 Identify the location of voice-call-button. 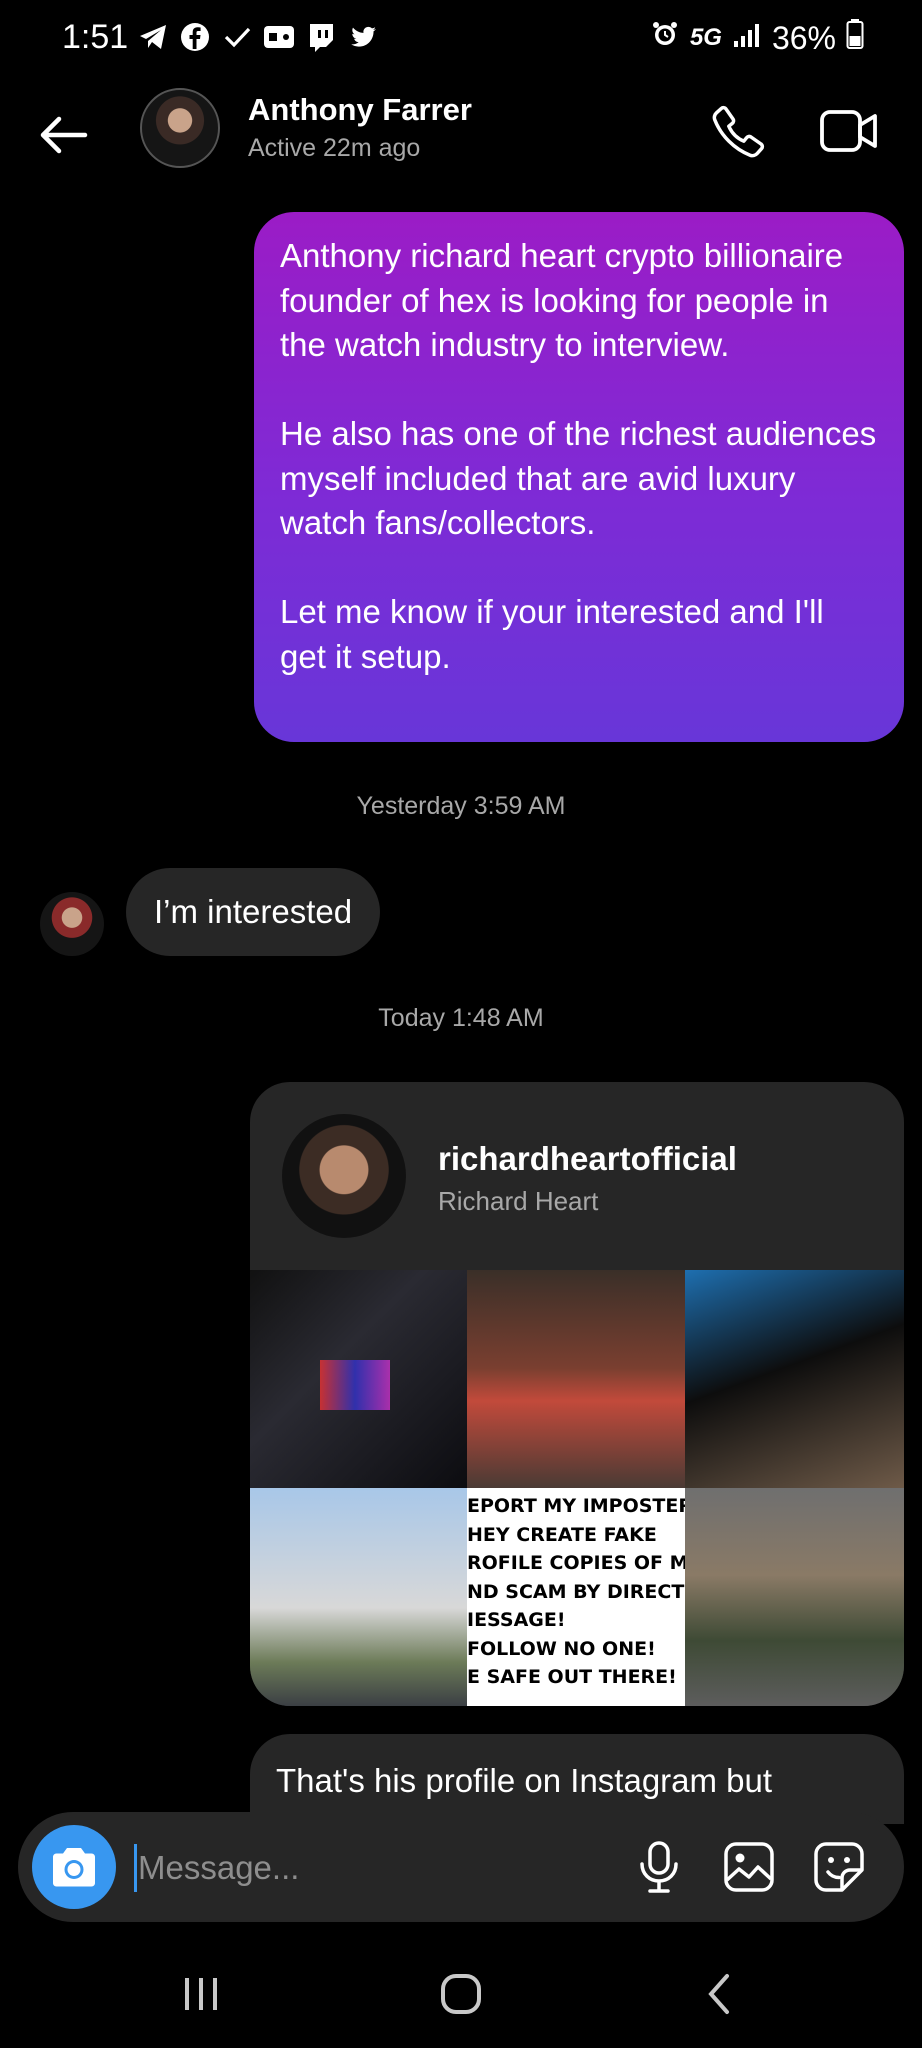
(739, 131).